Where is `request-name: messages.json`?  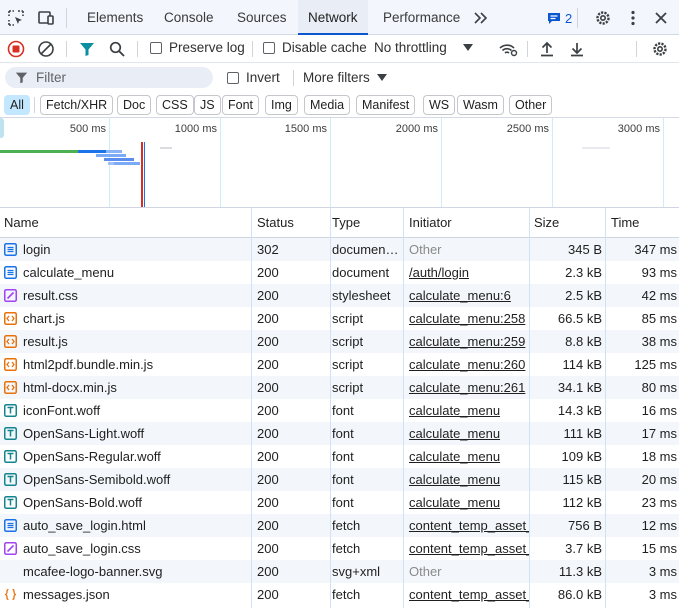 request-name: messages.json is located at coordinates (136, 594).